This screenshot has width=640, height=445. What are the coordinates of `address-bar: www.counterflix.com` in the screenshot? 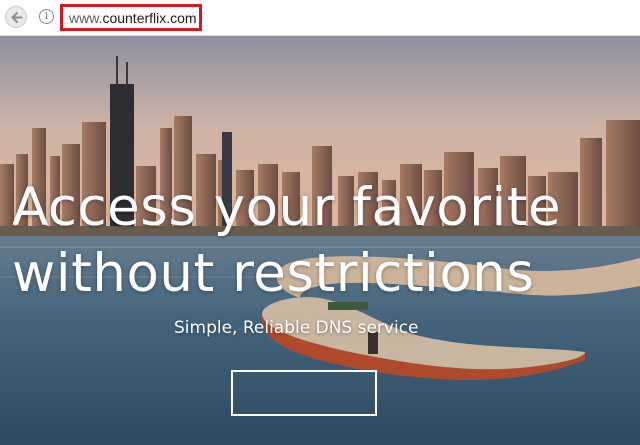 It's located at (131, 17).